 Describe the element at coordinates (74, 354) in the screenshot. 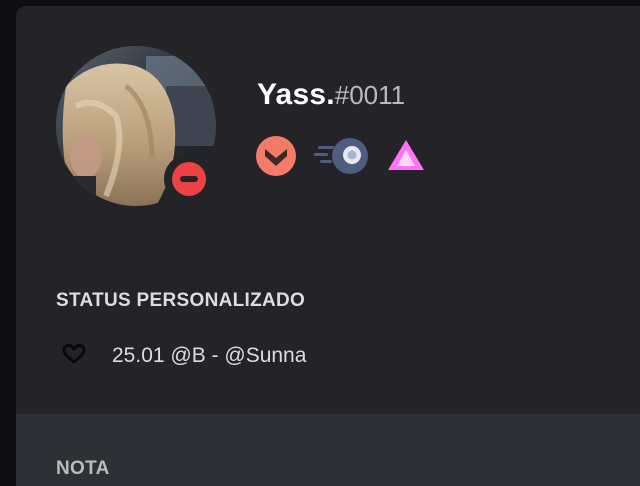

I see `heart-outline-icon` at that location.